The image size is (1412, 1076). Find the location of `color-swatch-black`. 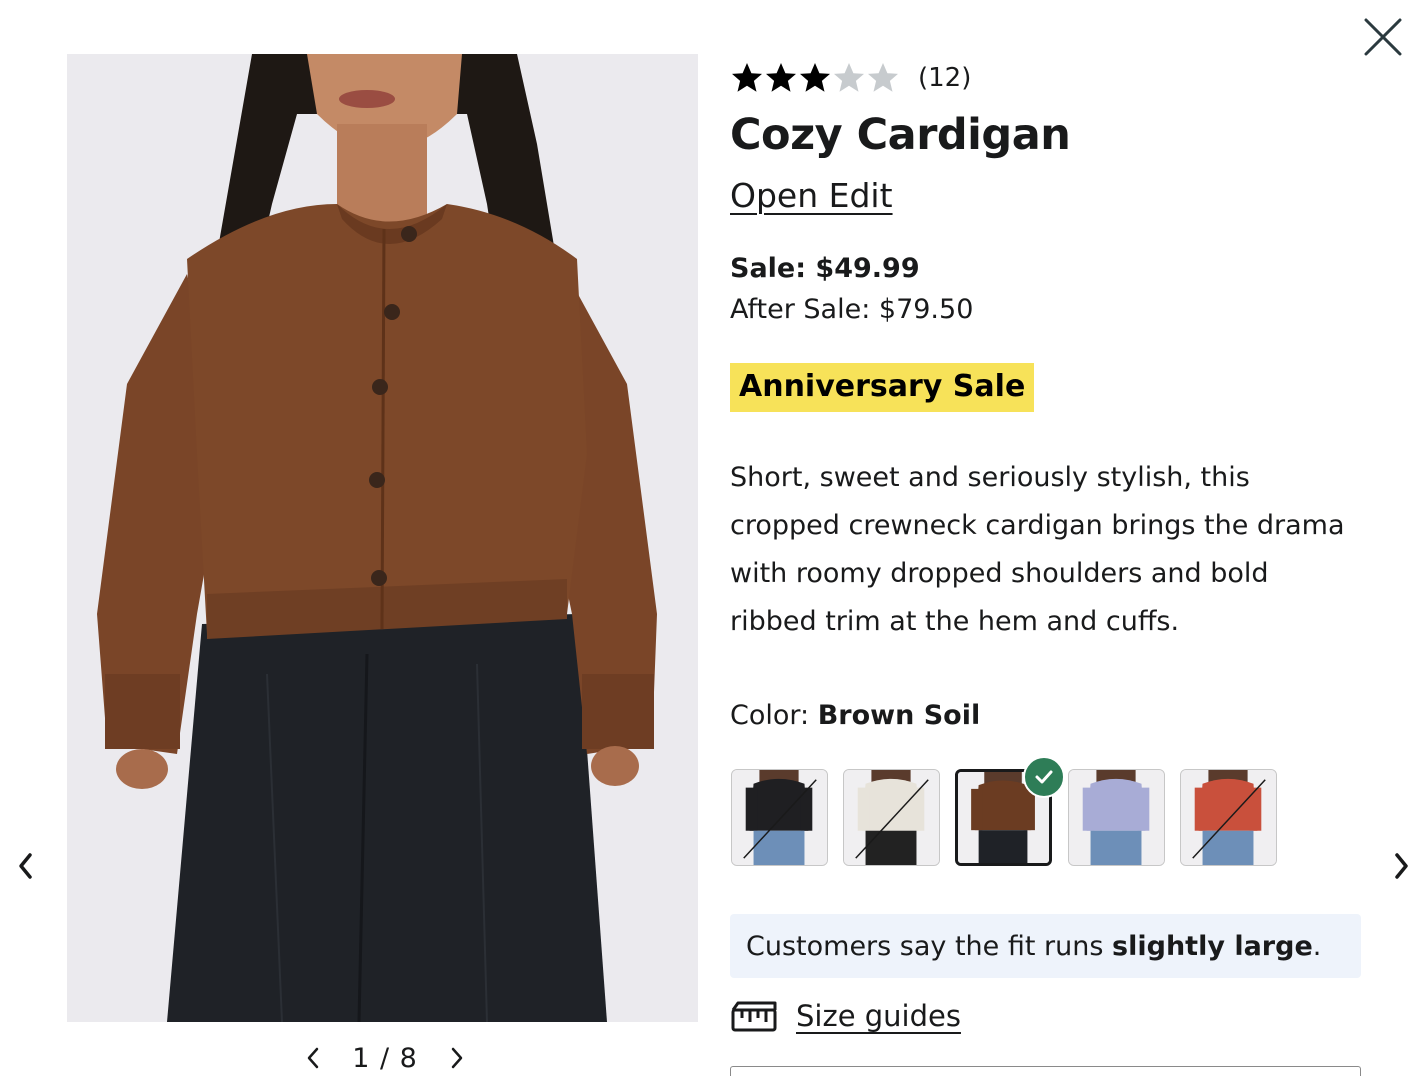

color-swatch-black is located at coordinates (779, 817).